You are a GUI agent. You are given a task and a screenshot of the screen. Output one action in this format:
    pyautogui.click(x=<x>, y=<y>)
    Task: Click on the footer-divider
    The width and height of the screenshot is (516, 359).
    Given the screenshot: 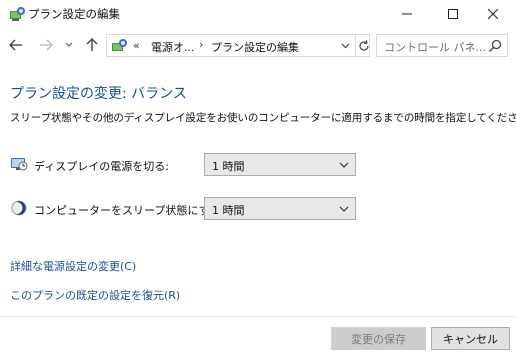 What is the action you would take?
    pyautogui.click(x=258, y=316)
    